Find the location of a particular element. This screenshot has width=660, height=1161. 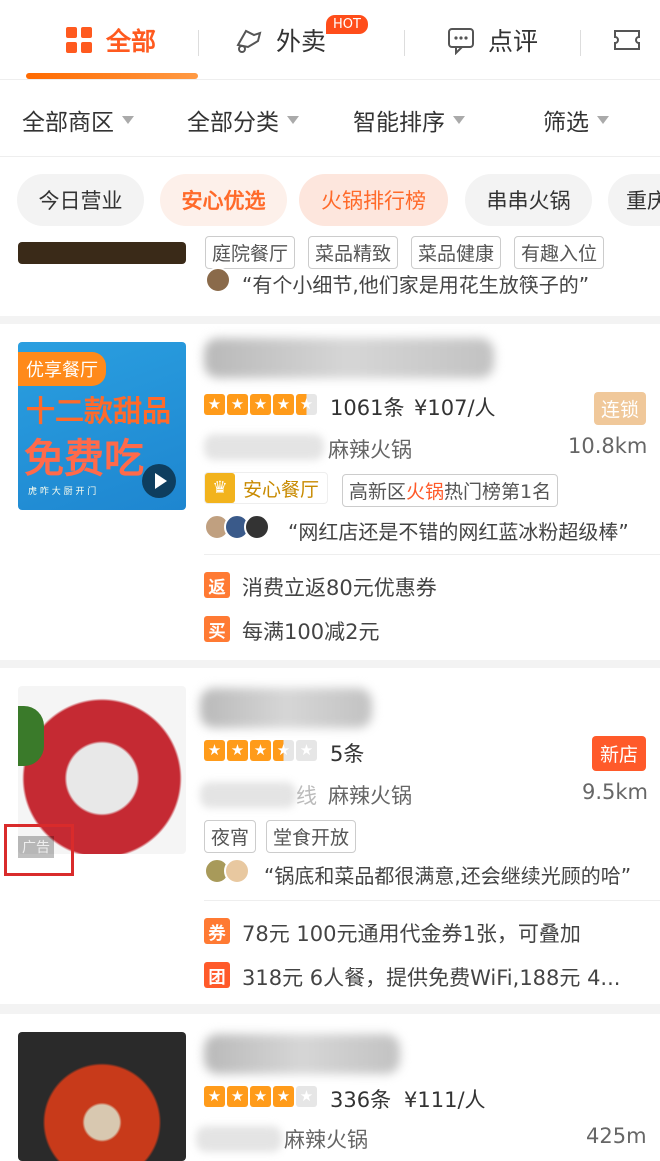

filter-category: 全部分类 is located at coordinates (243, 120).